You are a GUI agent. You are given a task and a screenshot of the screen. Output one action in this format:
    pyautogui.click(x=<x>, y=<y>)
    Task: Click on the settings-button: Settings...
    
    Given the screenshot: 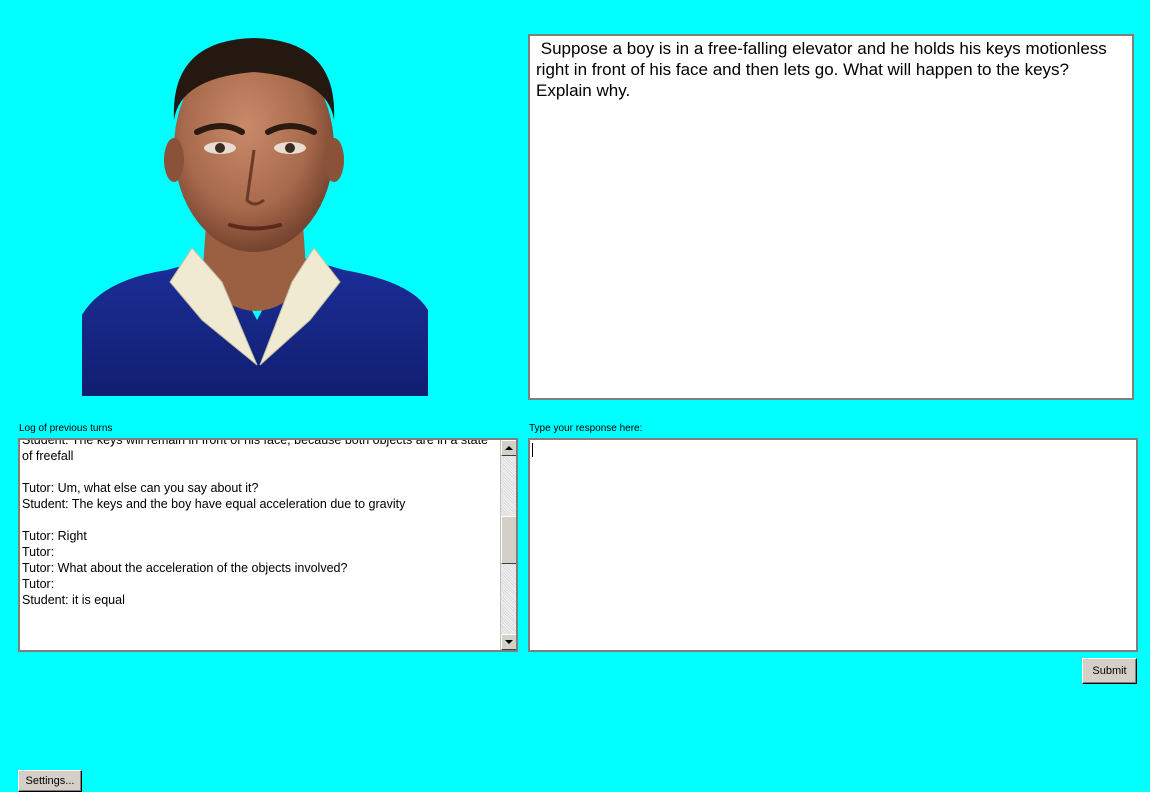 What is the action you would take?
    pyautogui.click(x=50, y=781)
    